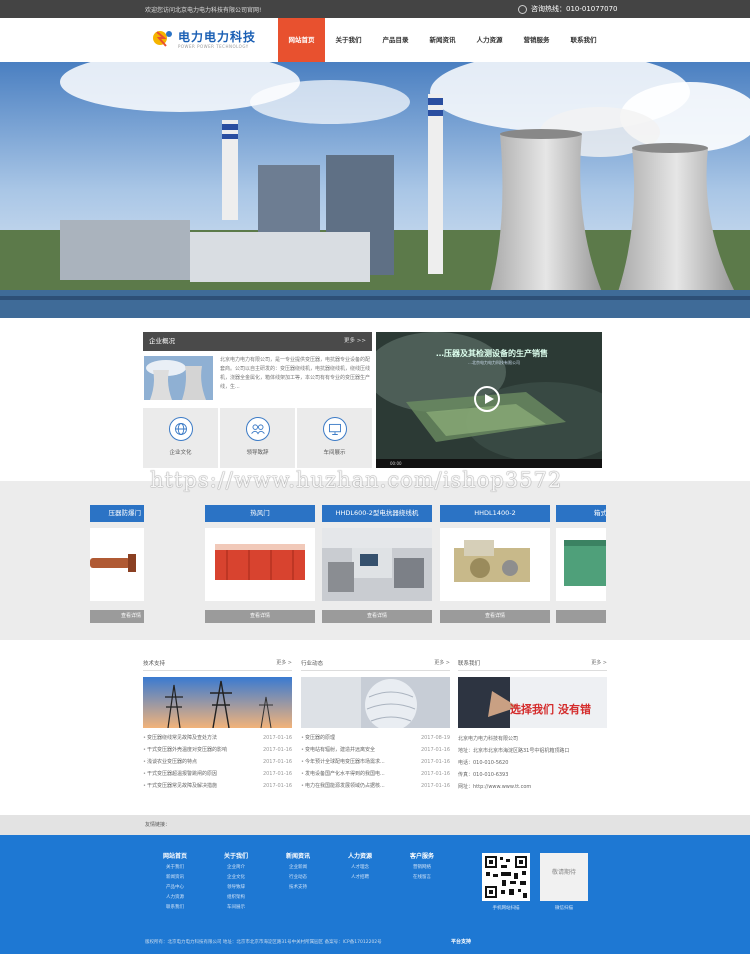 This screenshot has height=954, width=750. Describe the element at coordinates (395, 40) in the screenshot. I see `nav-item-products: 产品目录` at that location.